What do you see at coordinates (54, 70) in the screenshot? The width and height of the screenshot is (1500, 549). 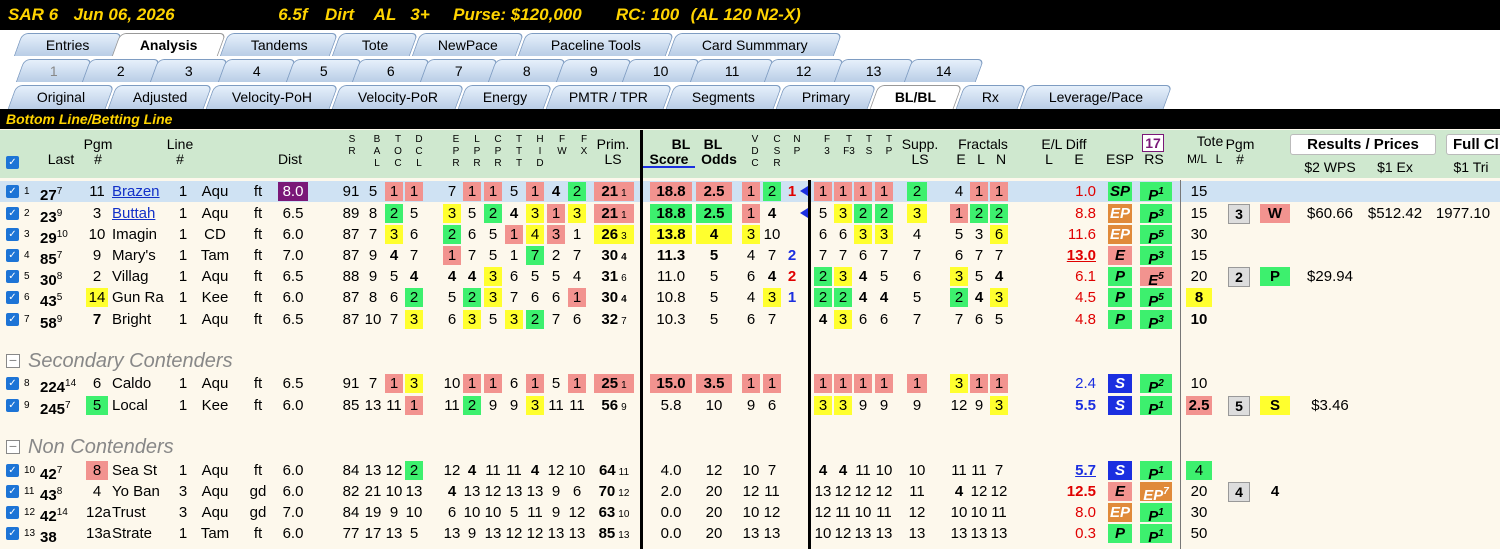 I see `tab-race-1: 1` at bounding box center [54, 70].